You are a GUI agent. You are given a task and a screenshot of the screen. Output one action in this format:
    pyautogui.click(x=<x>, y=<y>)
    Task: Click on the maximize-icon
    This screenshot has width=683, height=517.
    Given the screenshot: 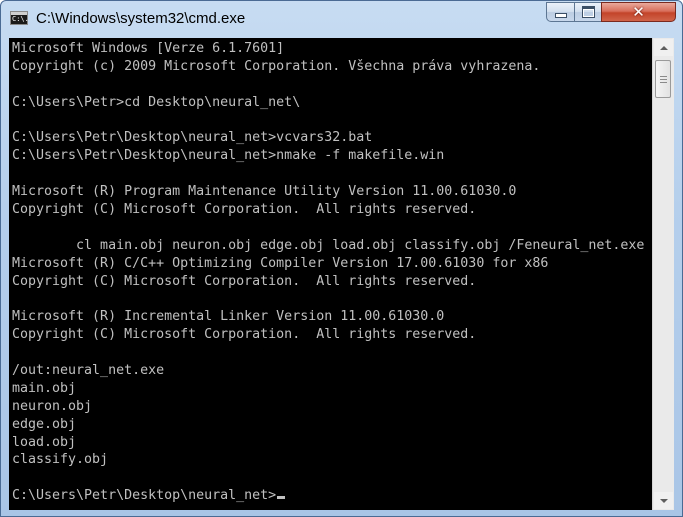 What is the action you would take?
    pyautogui.click(x=588, y=12)
    